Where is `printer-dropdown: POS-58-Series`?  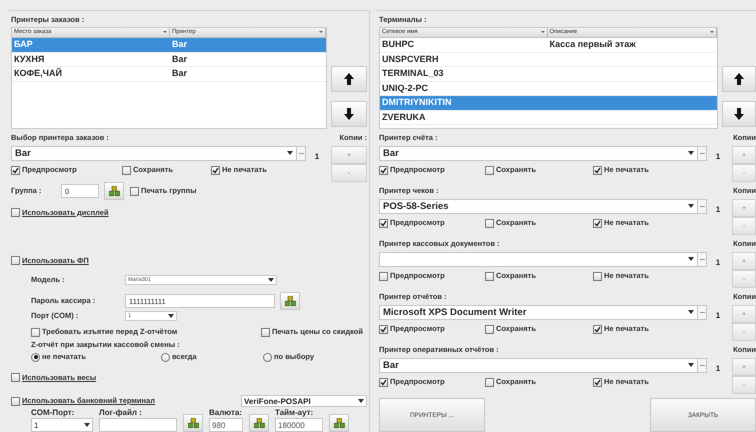 printer-dropdown: POS-58-Series is located at coordinates (538, 206).